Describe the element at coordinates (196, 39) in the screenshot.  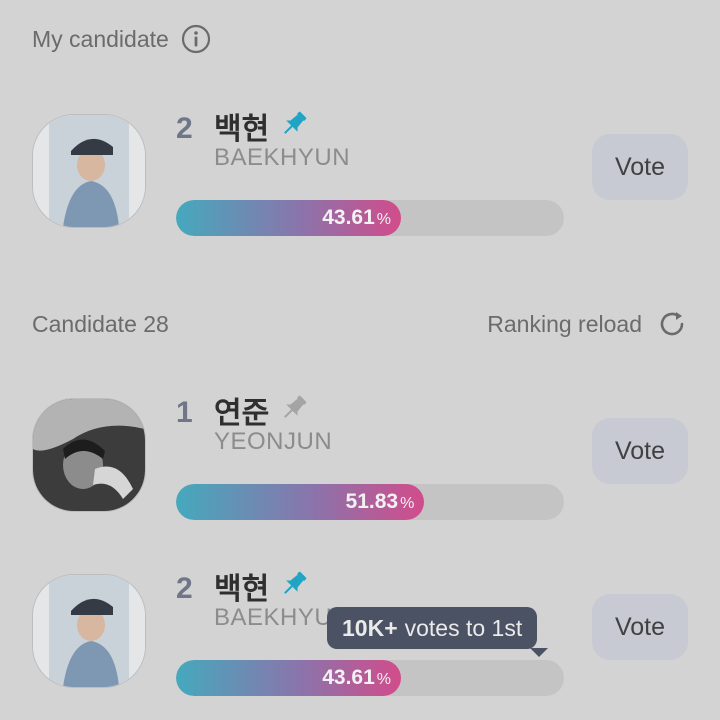
I see `info-icon` at that location.